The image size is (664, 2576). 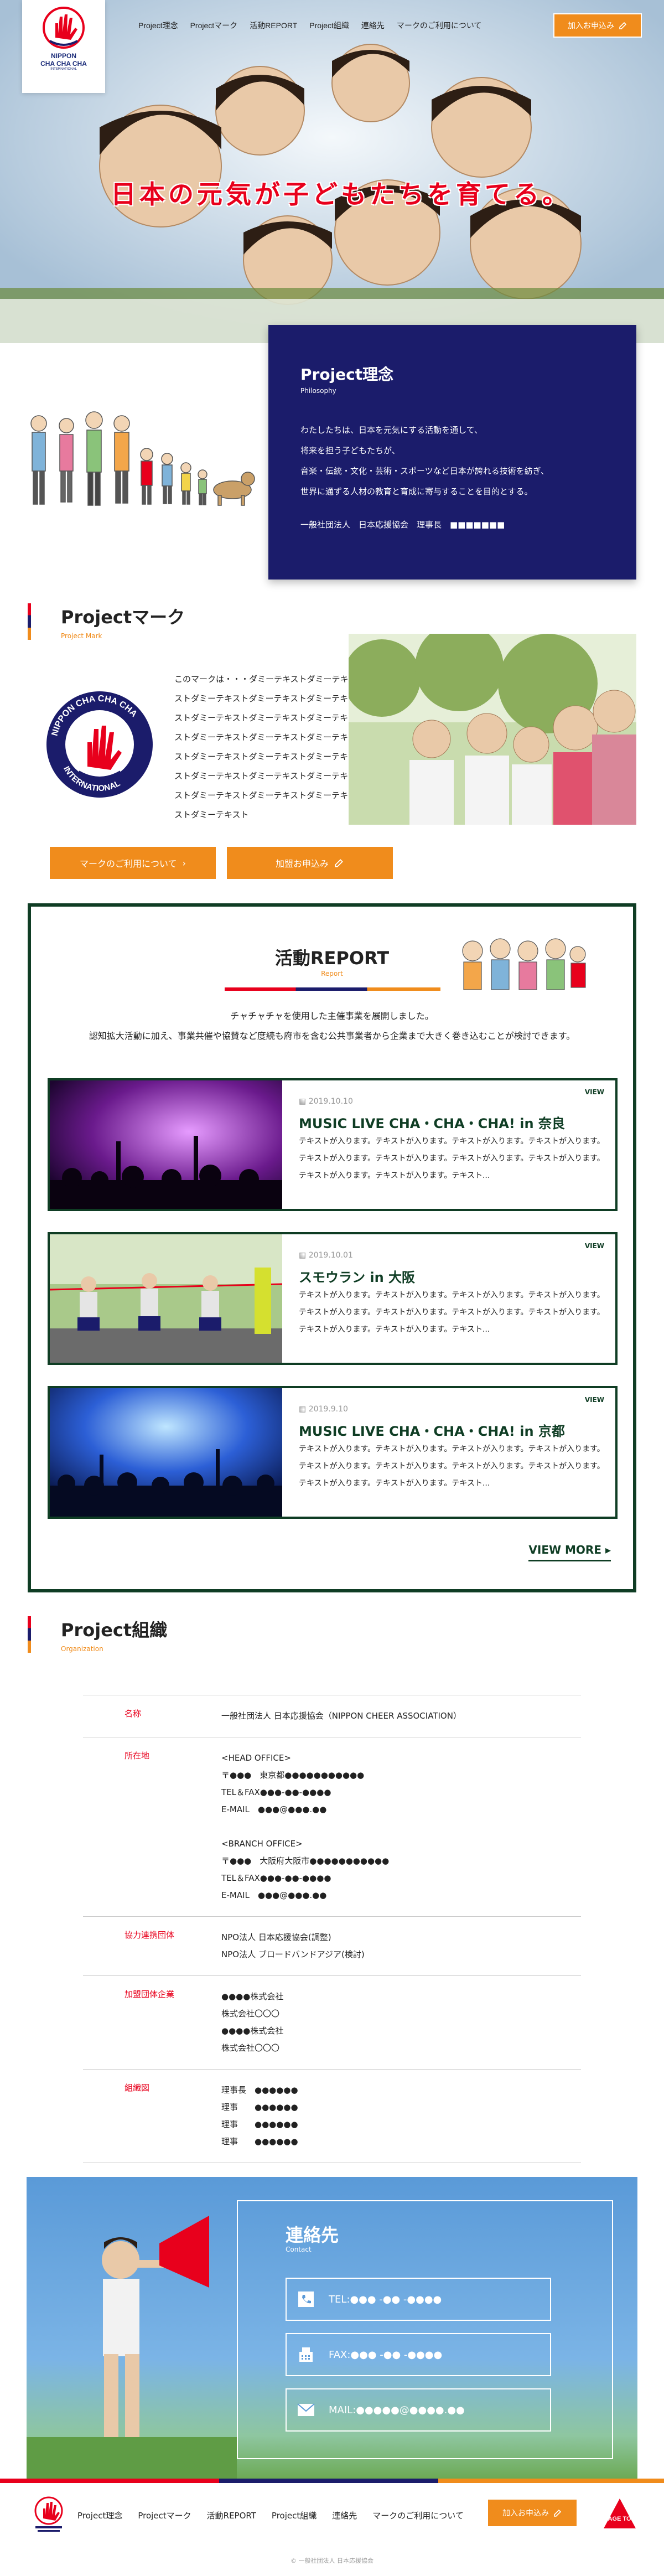 I want to click on logo-subtext: INTERNATIONAL, so click(x=63, y=69).